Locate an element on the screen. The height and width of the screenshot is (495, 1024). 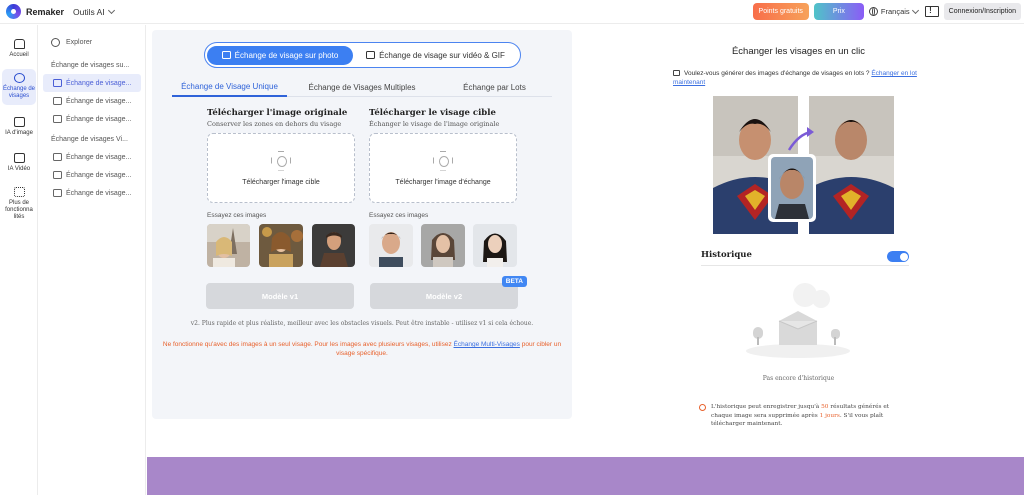
demo-illustration is located at coordinates (803, 165).